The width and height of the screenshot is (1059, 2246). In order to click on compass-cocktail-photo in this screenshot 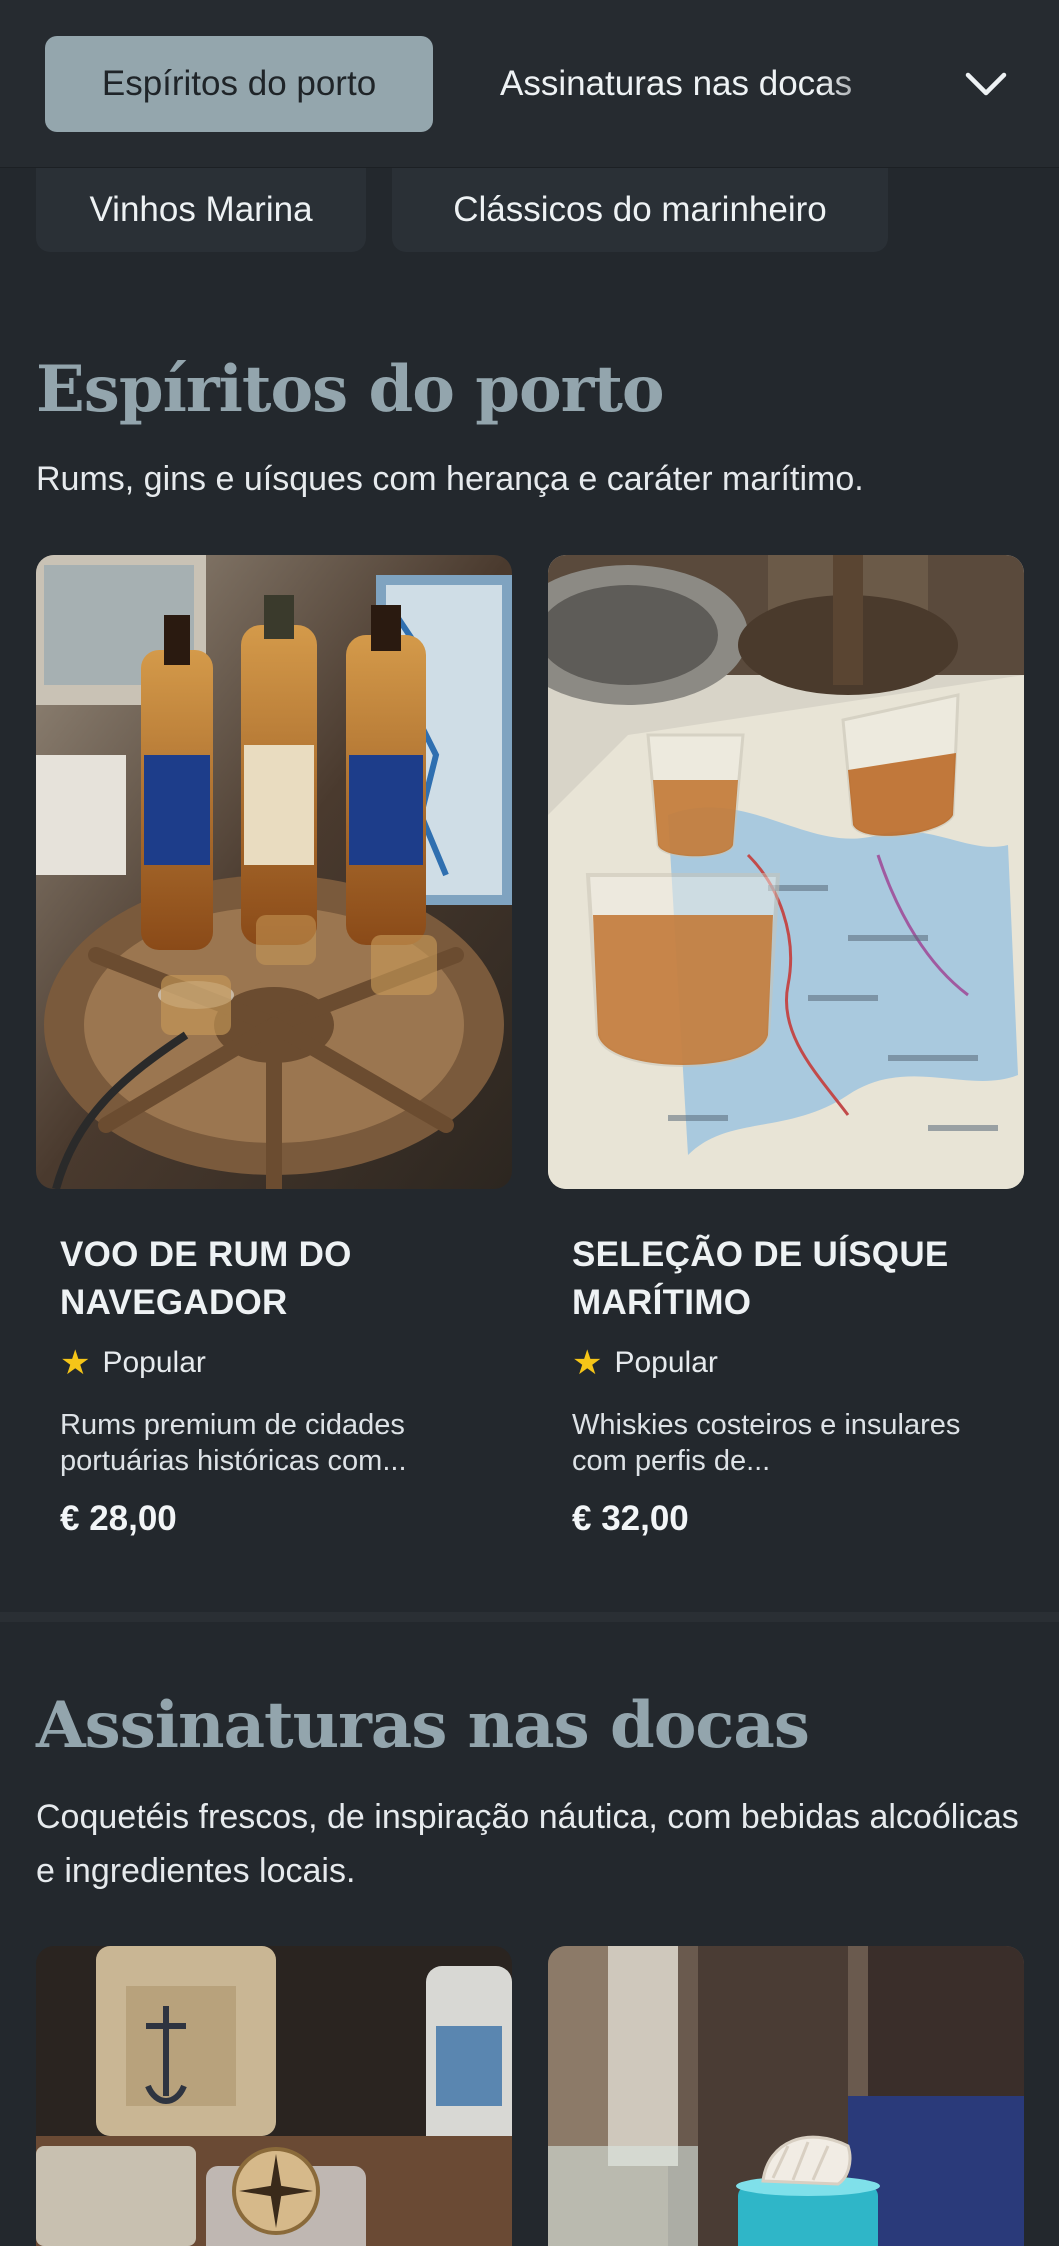, I will do `click(274, 2096)`.